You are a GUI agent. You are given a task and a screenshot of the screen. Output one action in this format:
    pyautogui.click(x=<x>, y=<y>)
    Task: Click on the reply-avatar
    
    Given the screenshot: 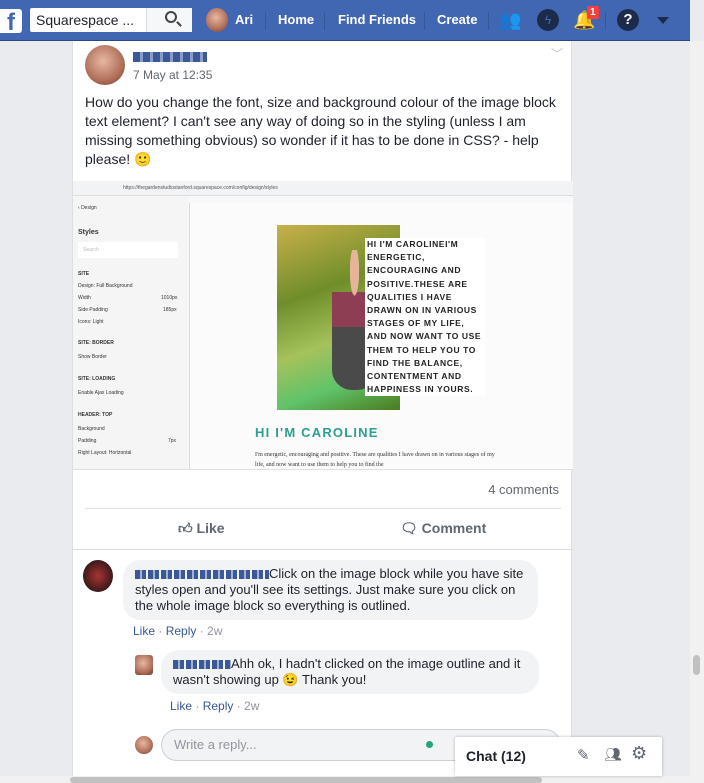 What is the action you would take?
    pyautogui.click(x=144, y=665)
    